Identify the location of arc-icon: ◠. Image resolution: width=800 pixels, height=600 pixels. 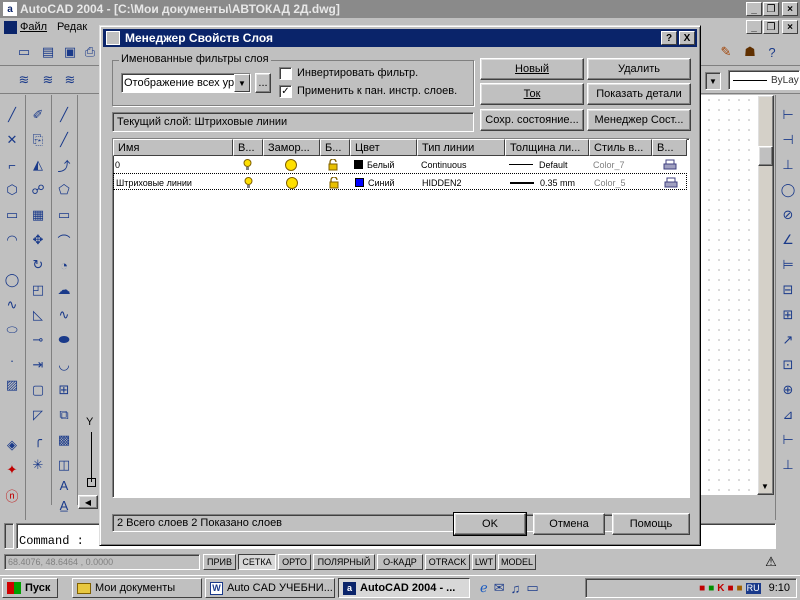
(12, 240).